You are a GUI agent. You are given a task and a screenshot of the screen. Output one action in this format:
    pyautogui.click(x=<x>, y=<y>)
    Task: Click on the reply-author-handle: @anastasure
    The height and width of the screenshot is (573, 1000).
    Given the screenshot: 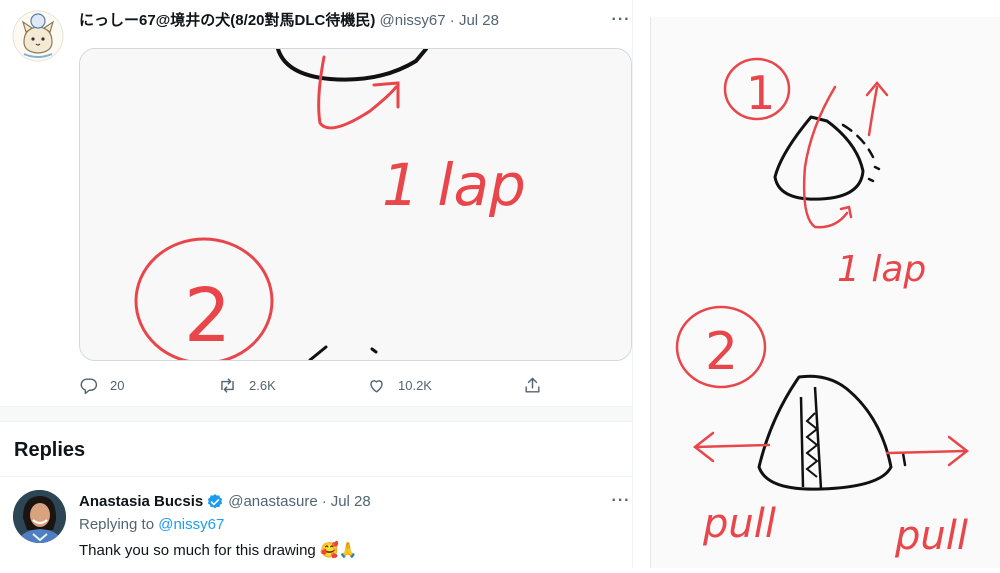 What is the action you would take?
    pyautogui.click(x=272, y=502)
    